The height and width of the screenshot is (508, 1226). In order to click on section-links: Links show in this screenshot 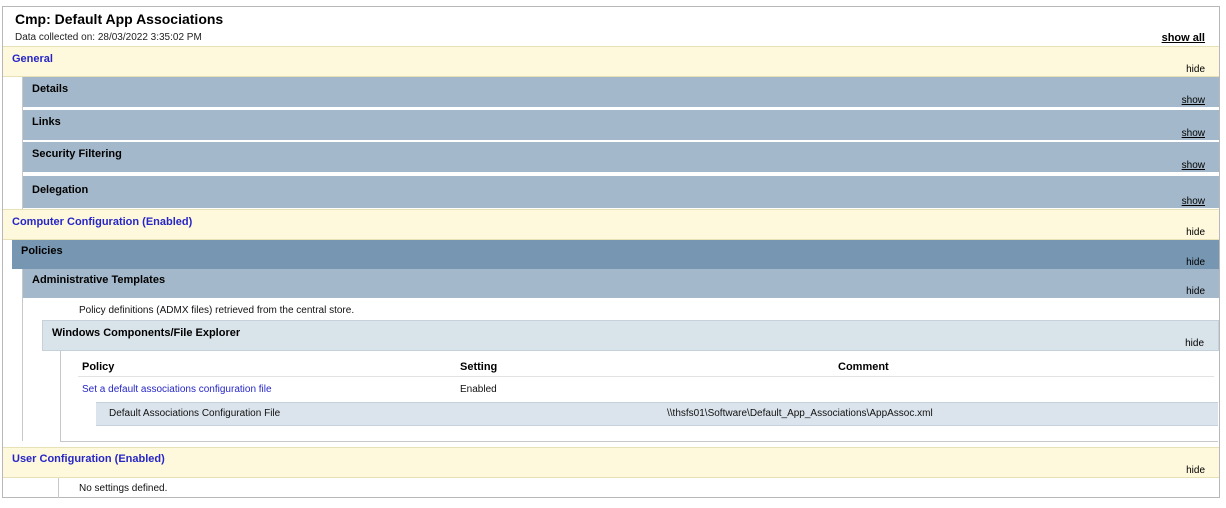, I will do `click(621, 125)`.